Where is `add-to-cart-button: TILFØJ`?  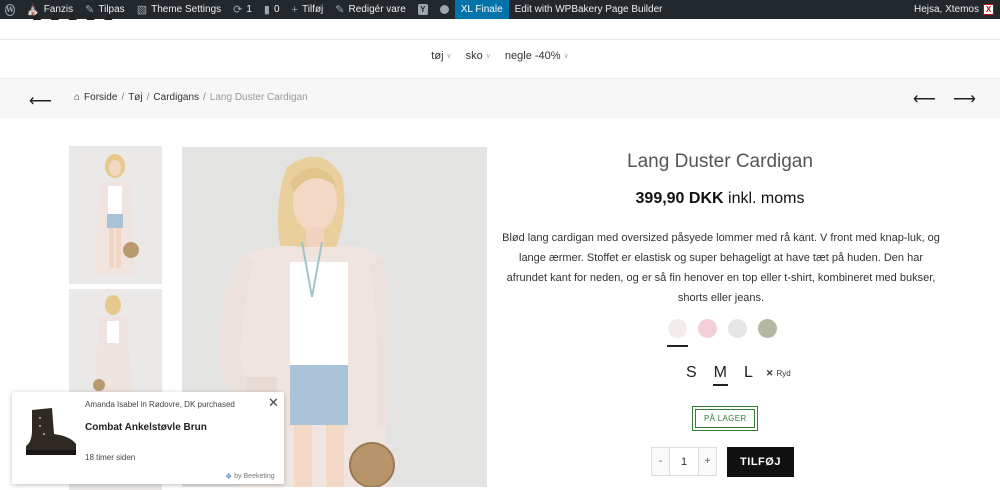
add-to-cart-button: TILFØJ is located at coordinates (760, 462).